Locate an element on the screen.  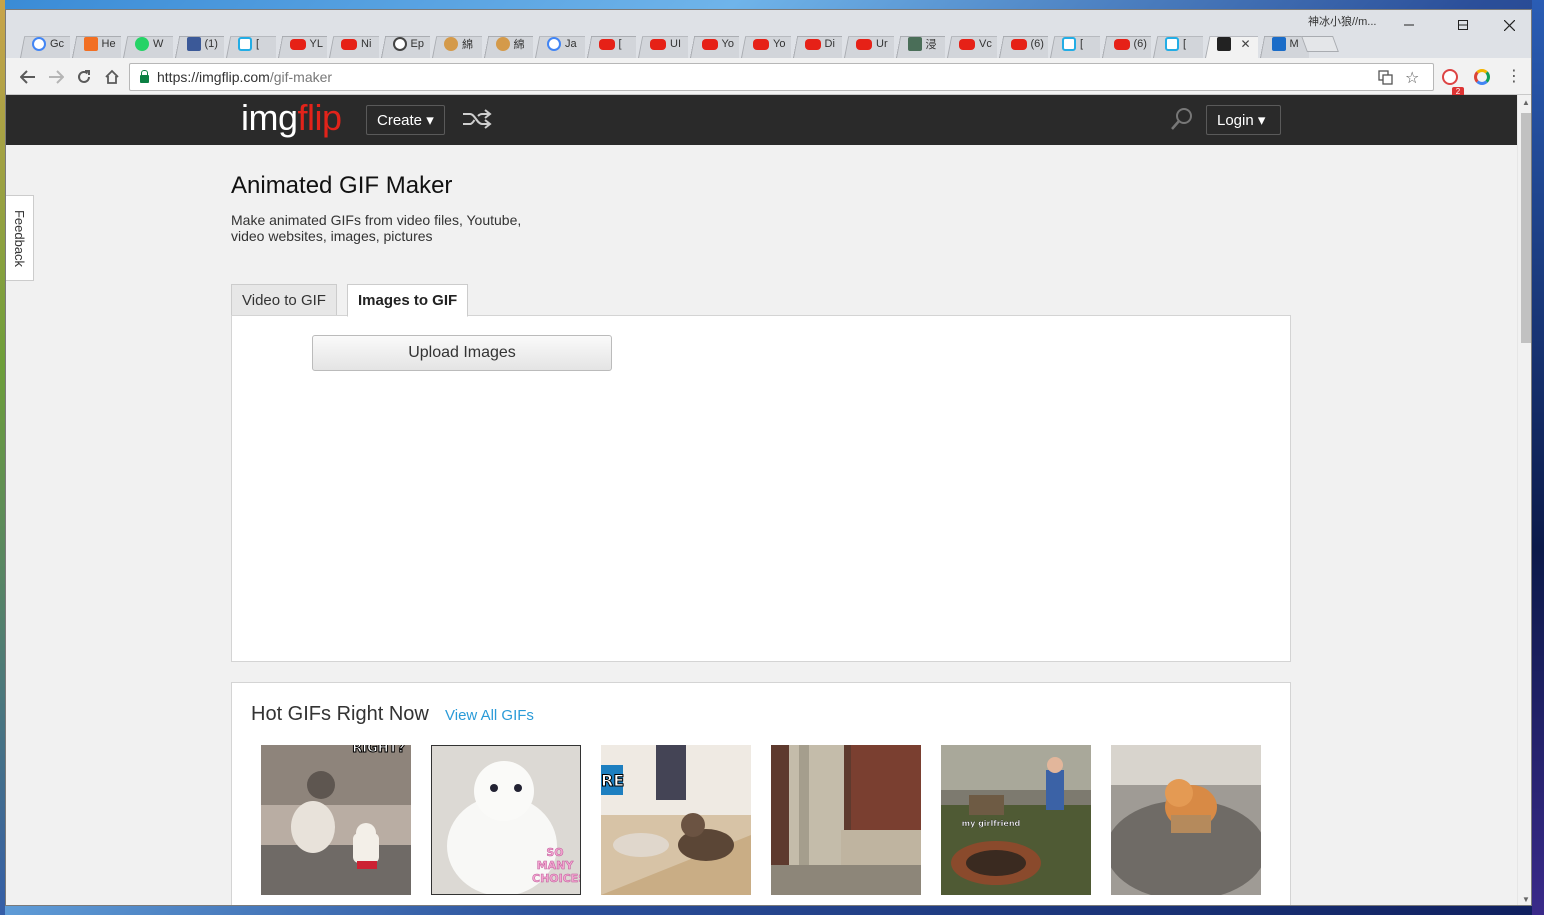
login-menu-button: Login ▾ is located at coordinates (1243, 120).